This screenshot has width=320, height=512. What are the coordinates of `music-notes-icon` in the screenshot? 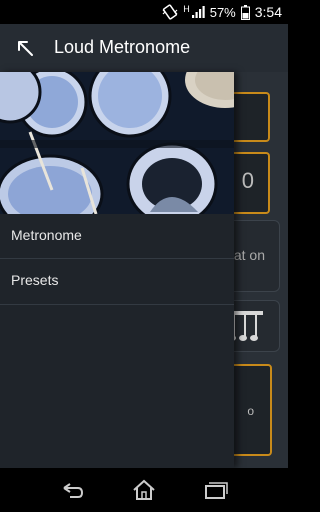 It's located at (246, 326).